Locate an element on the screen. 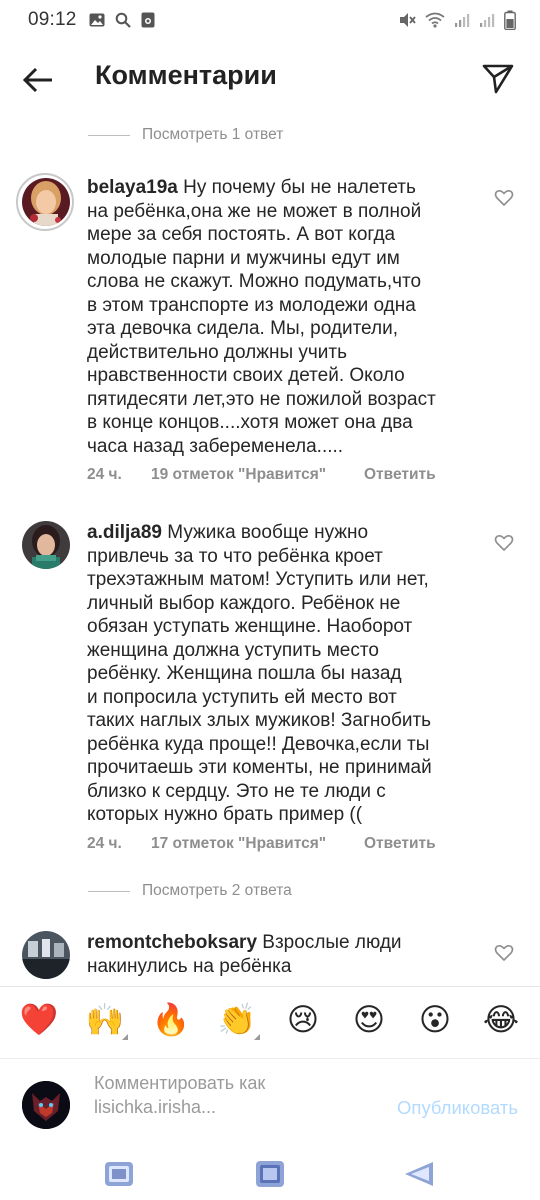 The width and height of the screenshot is (540, 1200). comment-username: belaya19a is located at coordinates (132, 187).